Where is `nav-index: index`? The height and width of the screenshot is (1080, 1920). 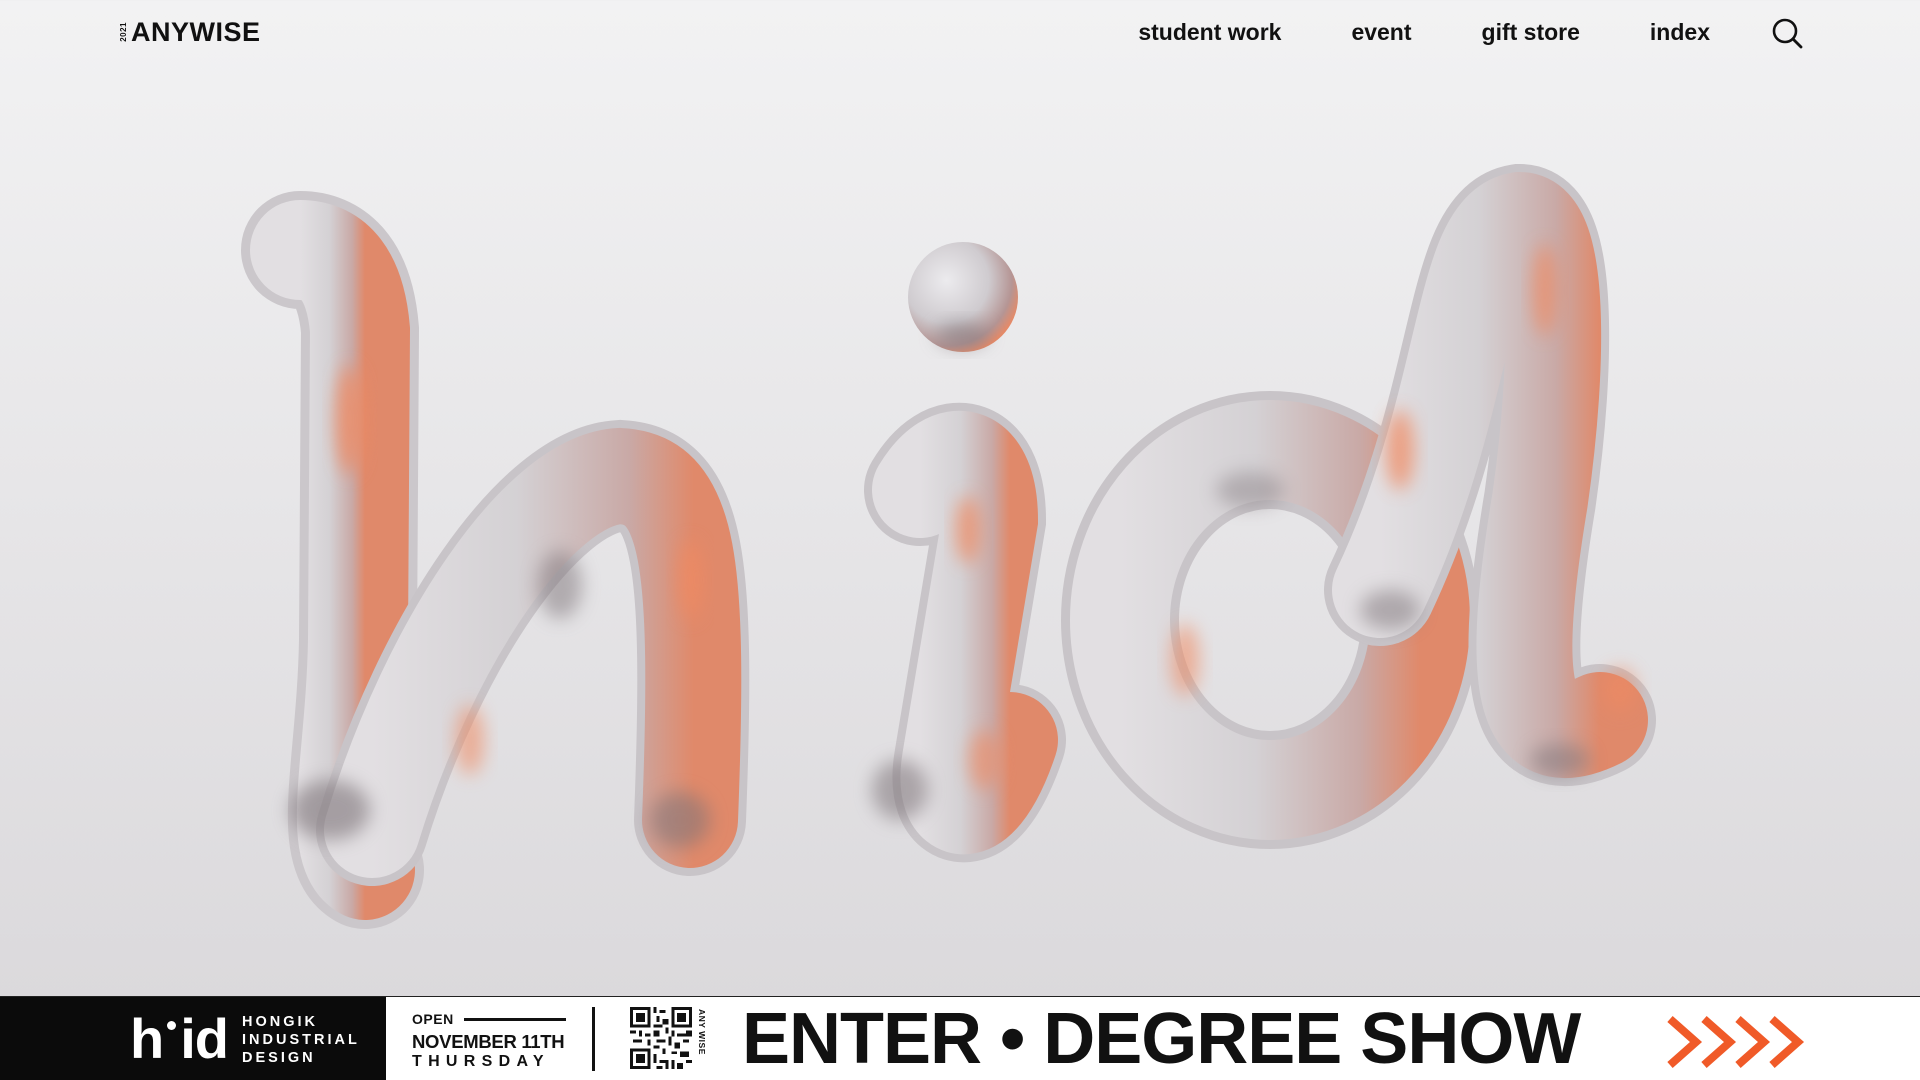
nav-index: index is located at coordinates (1680, 32).